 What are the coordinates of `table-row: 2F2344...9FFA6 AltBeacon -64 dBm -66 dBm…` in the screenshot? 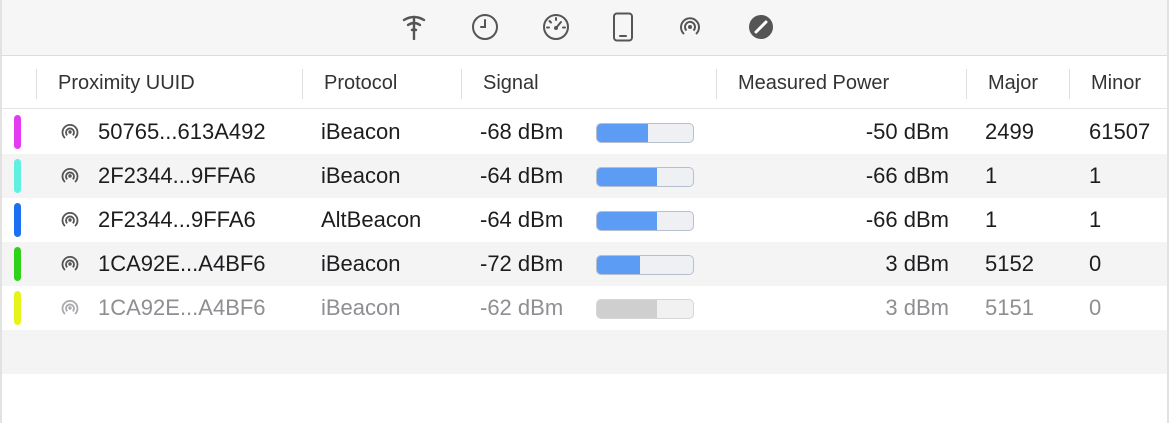 It's located at (584, 220).